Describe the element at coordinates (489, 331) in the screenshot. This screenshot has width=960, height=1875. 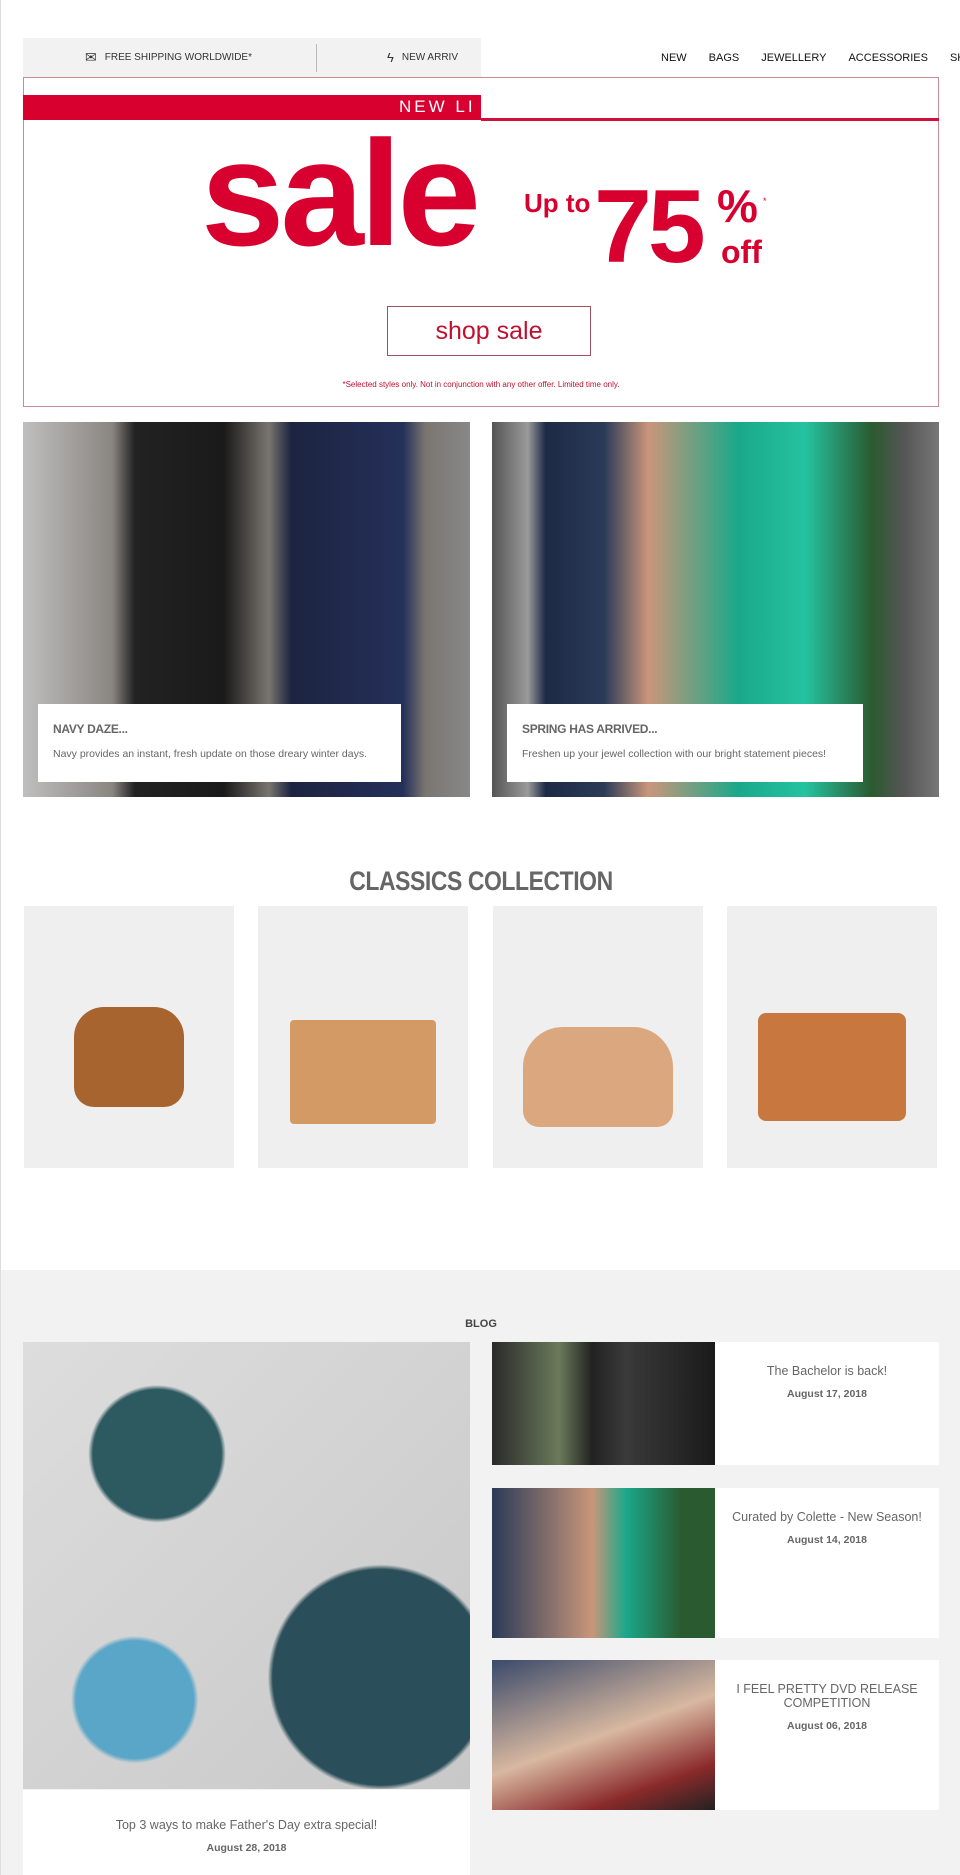
I see `shop-sale-button: shop sale` at that location.